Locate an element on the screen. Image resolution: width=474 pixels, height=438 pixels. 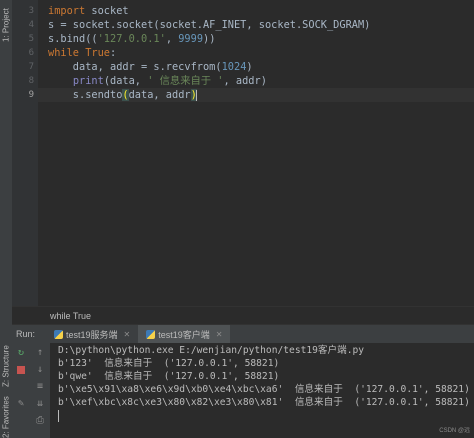
run-panel-header: Run: test19服务端 ✕ test19客户端 ✕ is located at coordinates (243, 334).